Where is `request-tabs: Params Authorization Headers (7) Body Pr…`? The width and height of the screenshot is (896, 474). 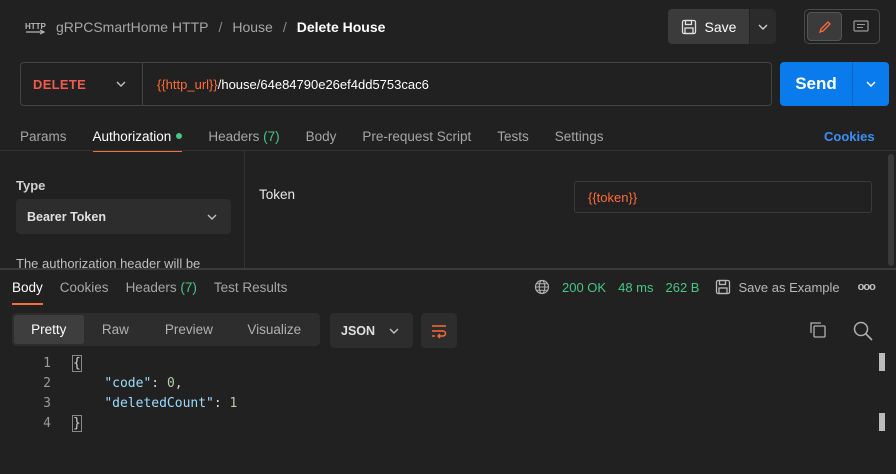
request-tabs: Params Authorization Headers (7) Body Pr… is located at coordinates (312, 137).